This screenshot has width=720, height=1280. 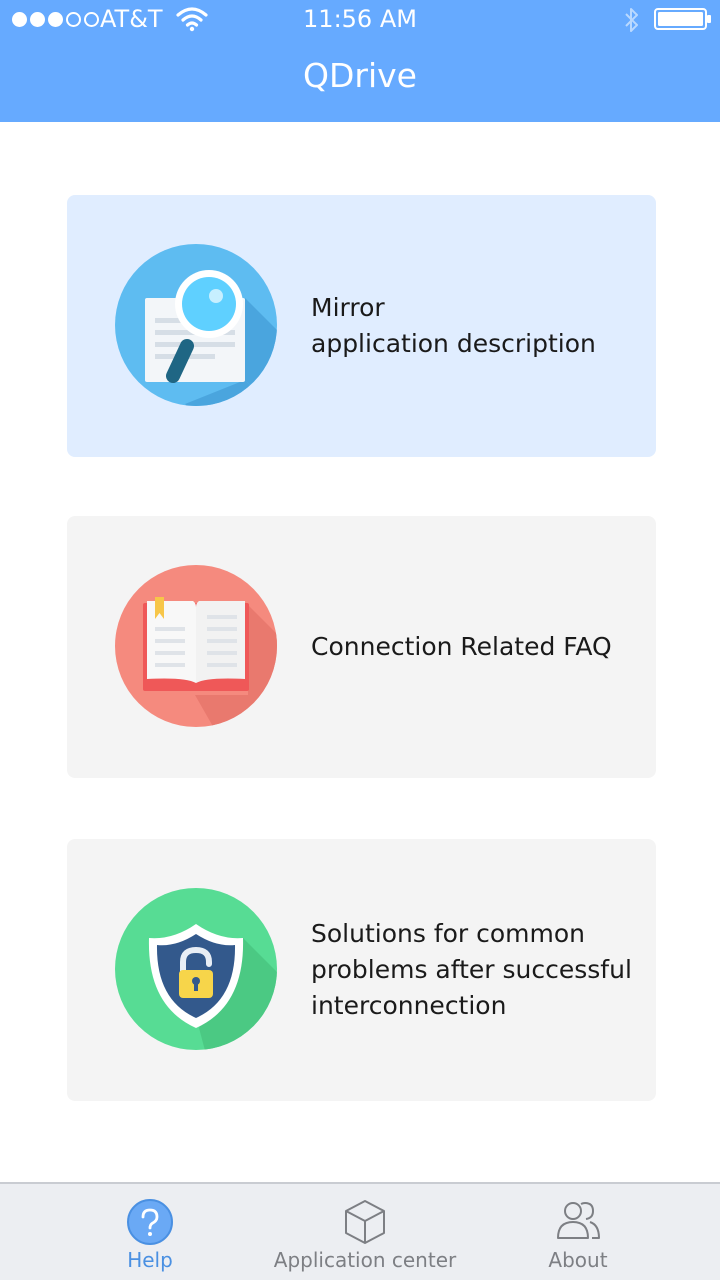 What do you see at coordinates (578, 1220) in the screenshot?
I see `users-icon` at bounding box center [578, 1220].